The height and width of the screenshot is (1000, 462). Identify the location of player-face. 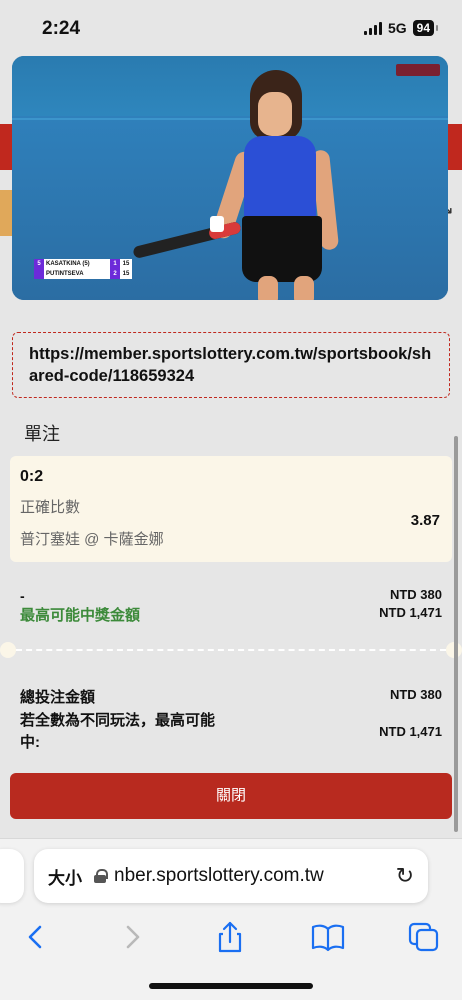
(275, 114).